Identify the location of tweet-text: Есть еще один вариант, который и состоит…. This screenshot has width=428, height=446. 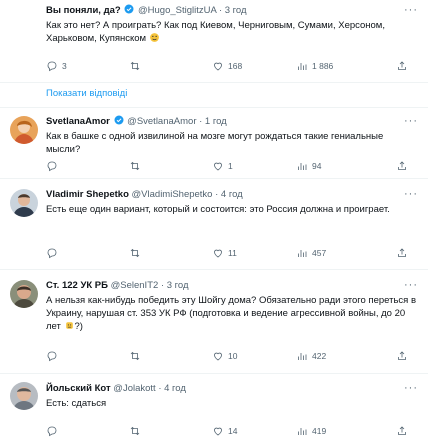
(218, 209).